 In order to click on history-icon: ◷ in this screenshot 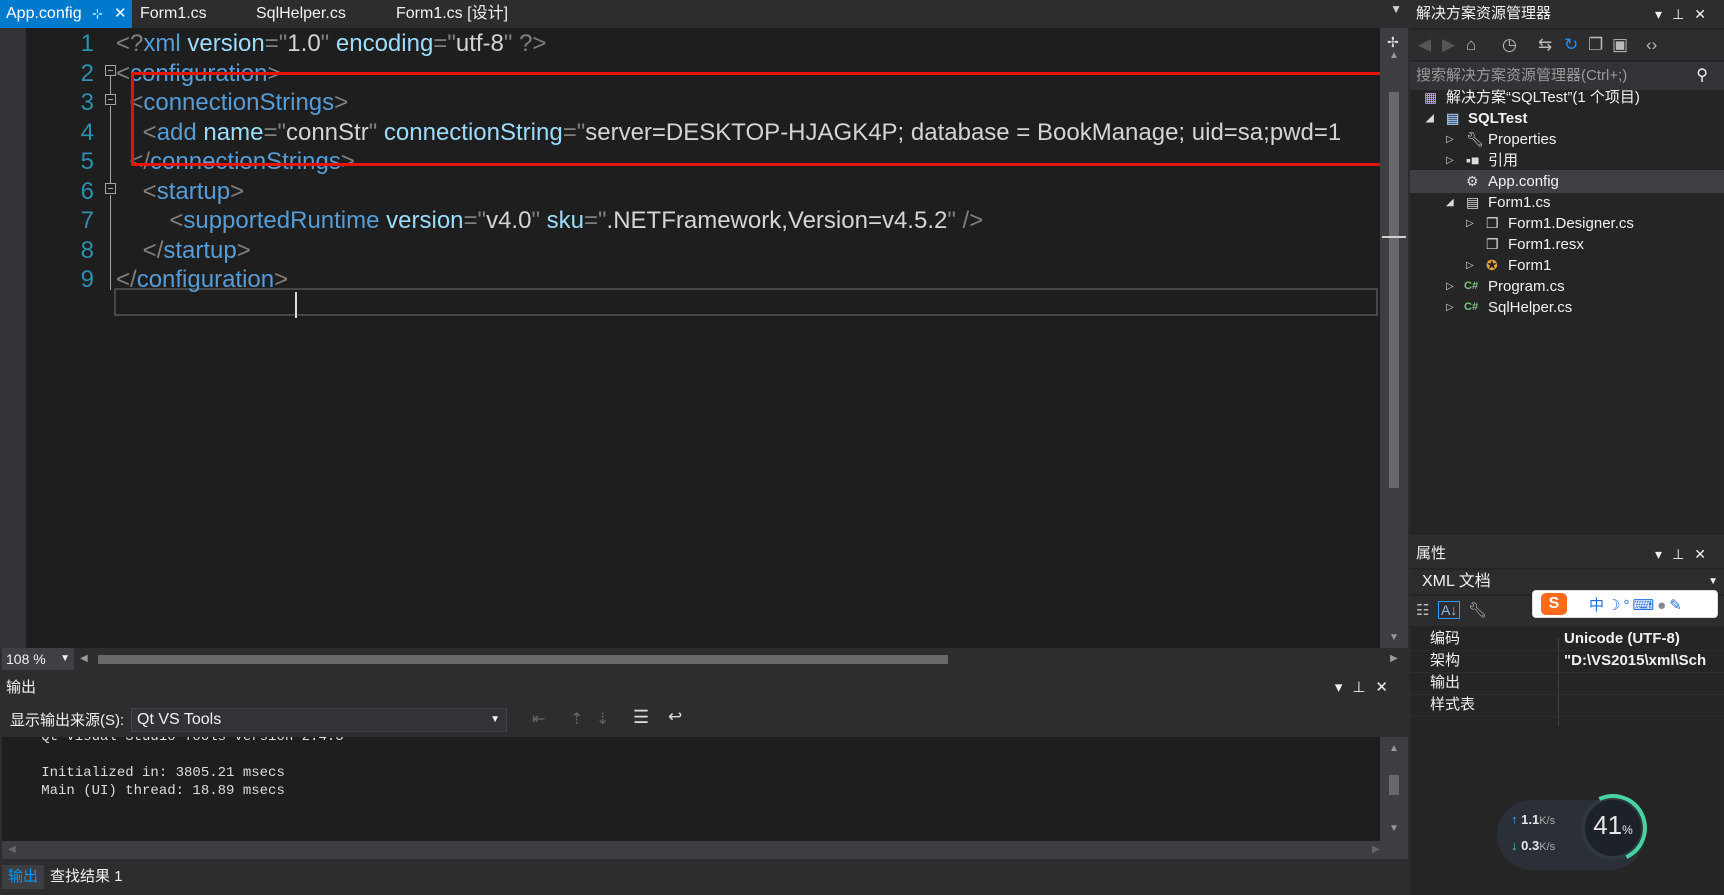, I will do `click(1509, 45)`.